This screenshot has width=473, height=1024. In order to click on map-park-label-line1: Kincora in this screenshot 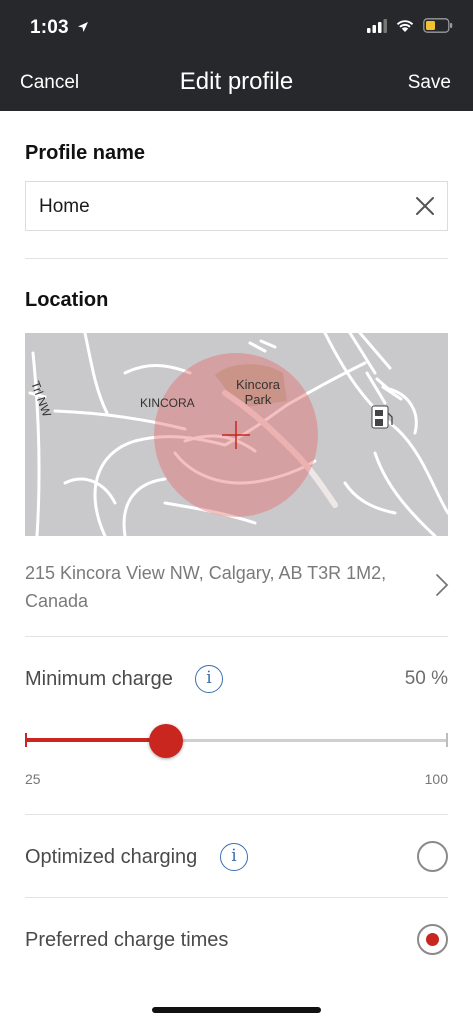, I will do `click(258, 384)`.